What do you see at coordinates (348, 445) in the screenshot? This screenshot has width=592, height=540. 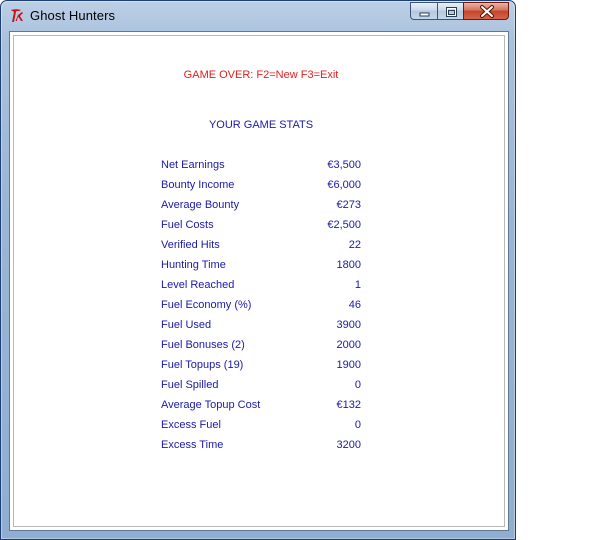 I see `stat-value: 3200` at bounding box center [348, 445].